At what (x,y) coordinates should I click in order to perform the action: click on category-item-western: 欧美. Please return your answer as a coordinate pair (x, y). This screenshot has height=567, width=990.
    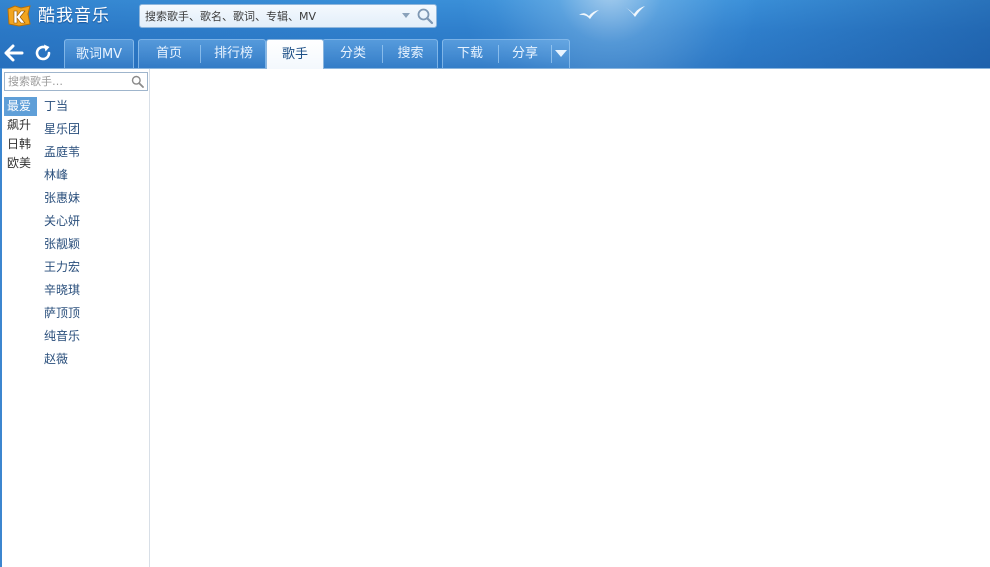
    Looking at the image, I should click on (21, 163).